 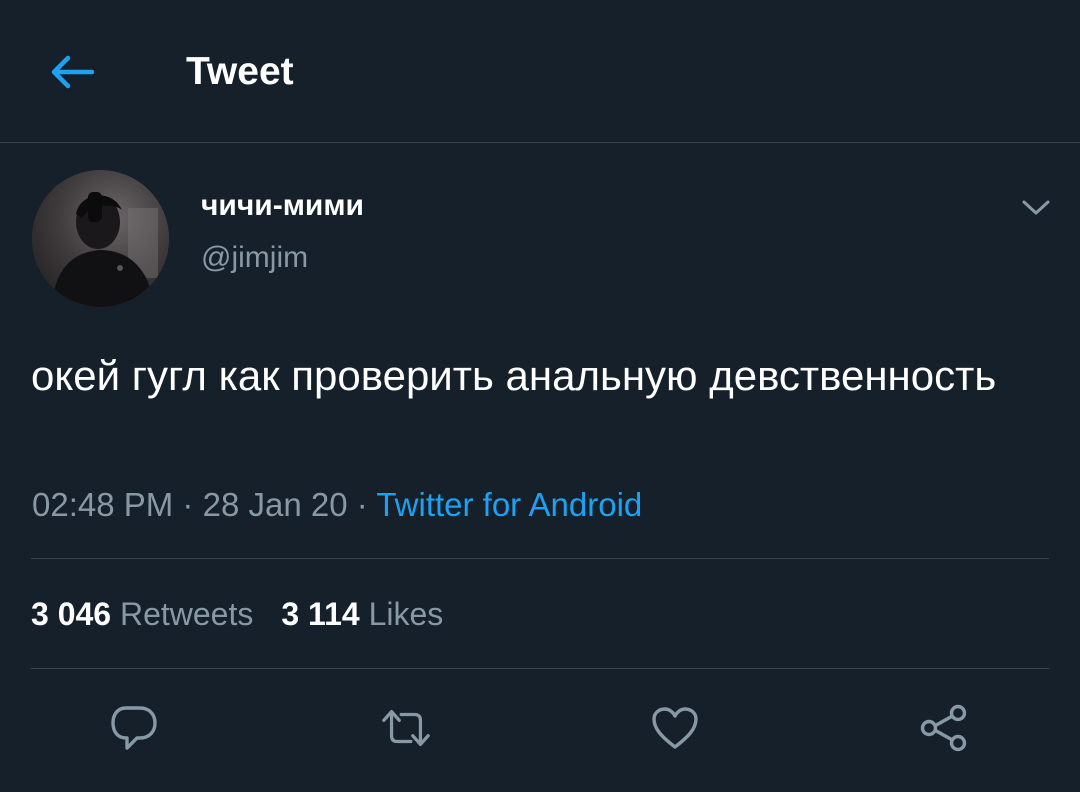 I want to click on share-nodes-icon, so click(x=943, y=728).